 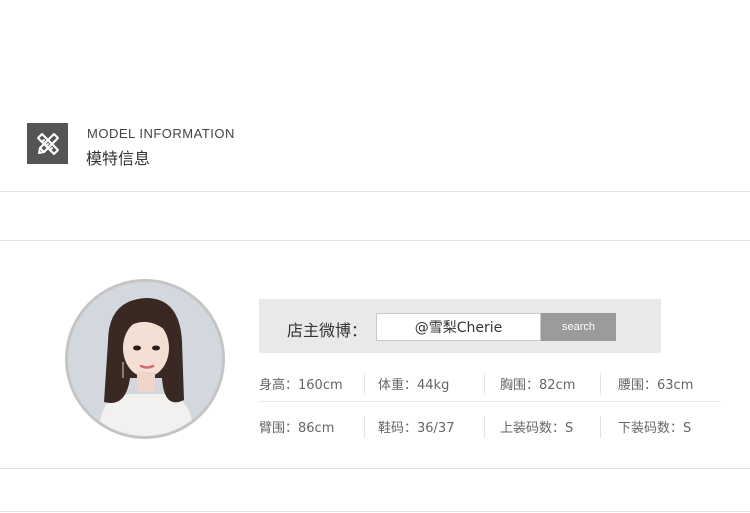 I want to click on search-button: search, so click(x=578, y=327).